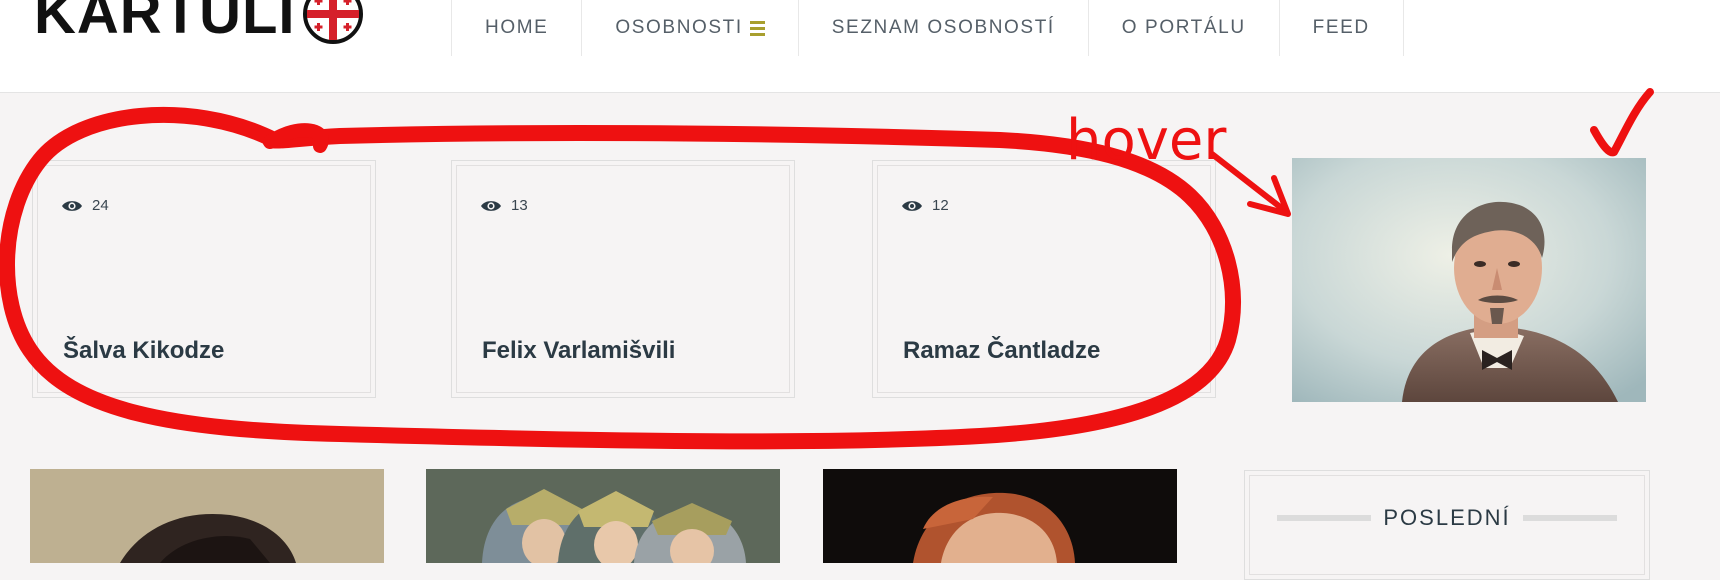  I want to click on view-count: 24, so click(85, 205).